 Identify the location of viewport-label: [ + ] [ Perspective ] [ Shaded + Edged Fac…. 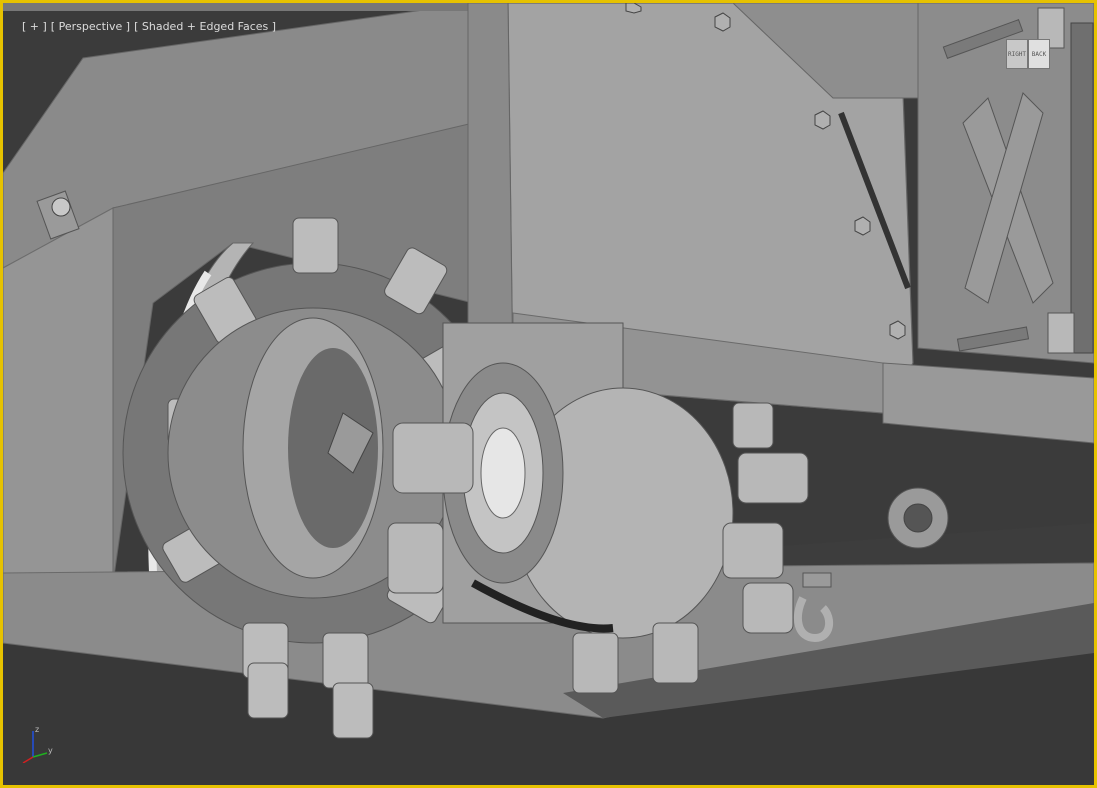
(144, 26).